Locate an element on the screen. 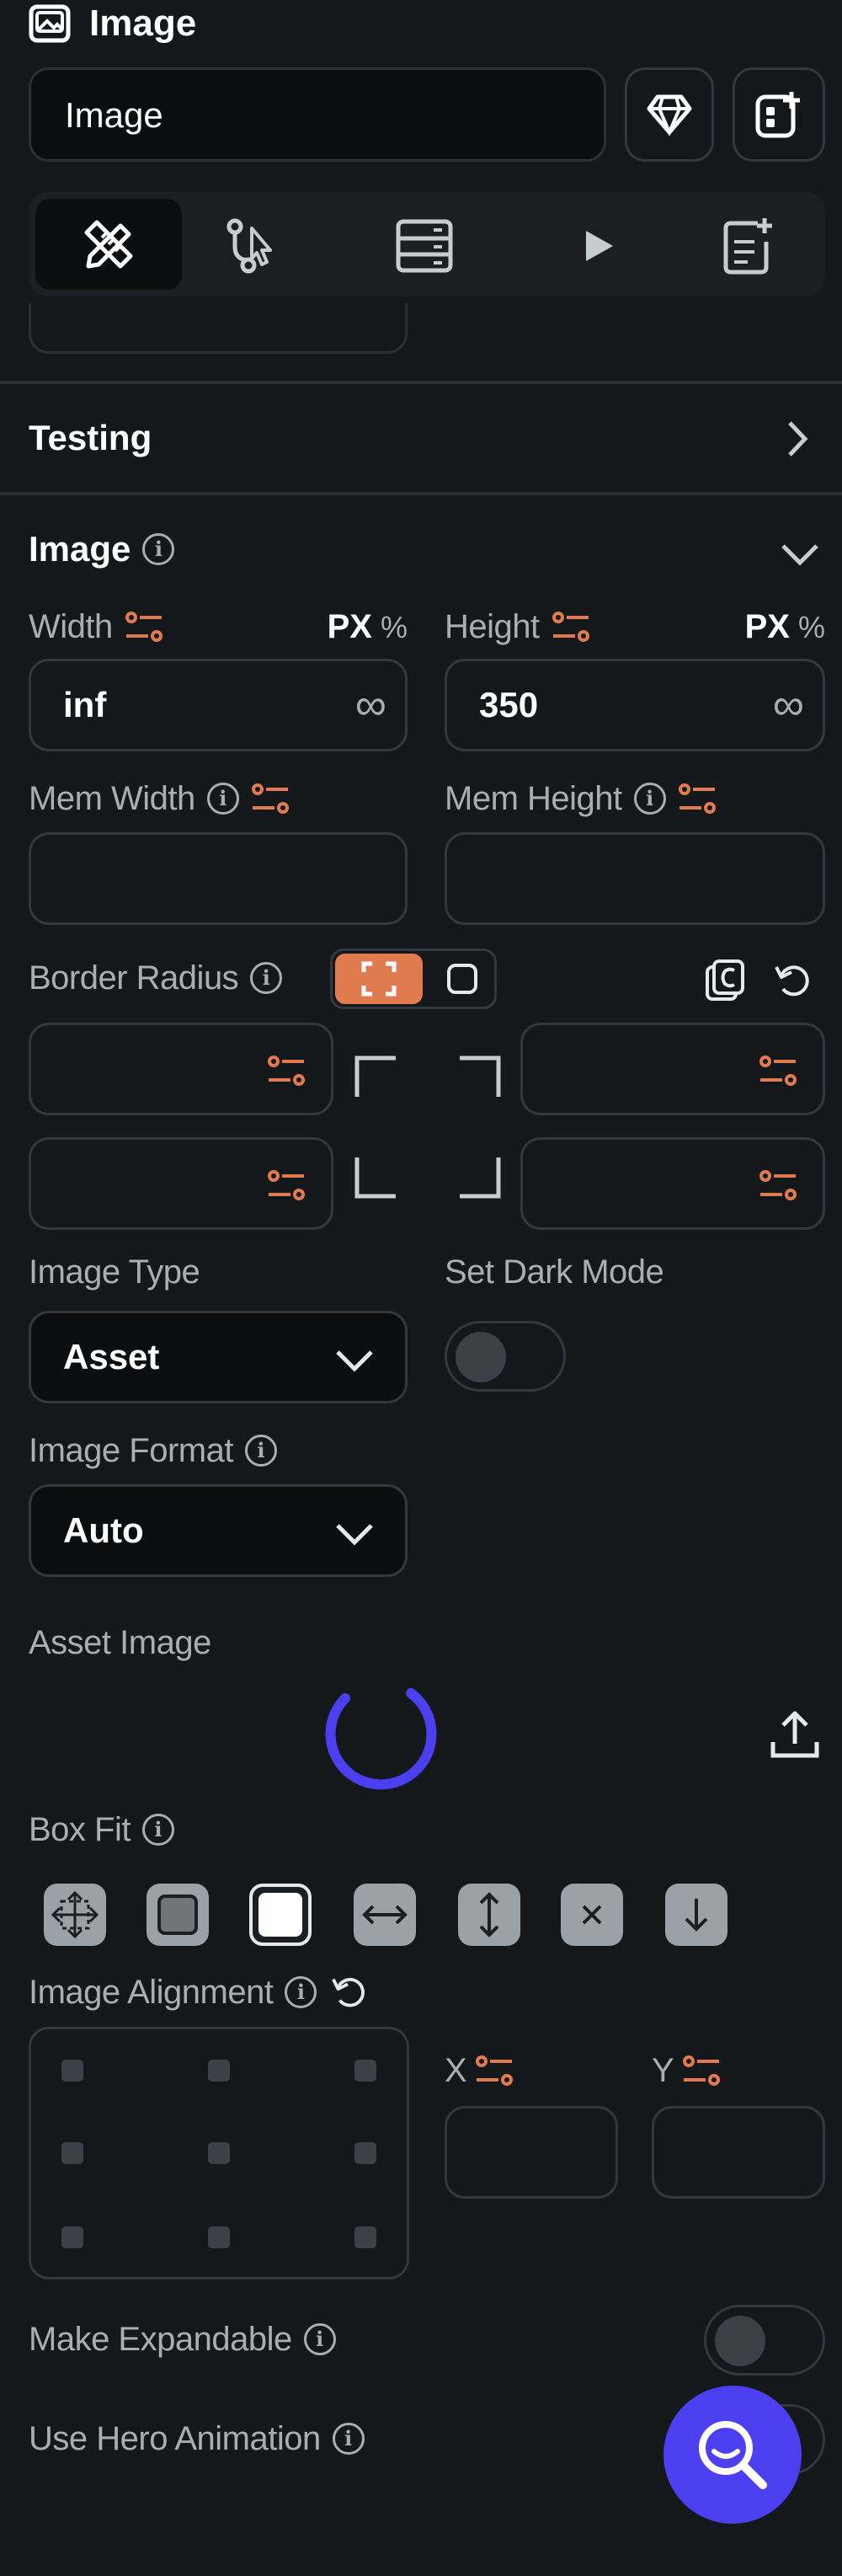 The width and height of the screenshot is (842, 2576). box-fit-none-button is located at coordinates (75, 1915).